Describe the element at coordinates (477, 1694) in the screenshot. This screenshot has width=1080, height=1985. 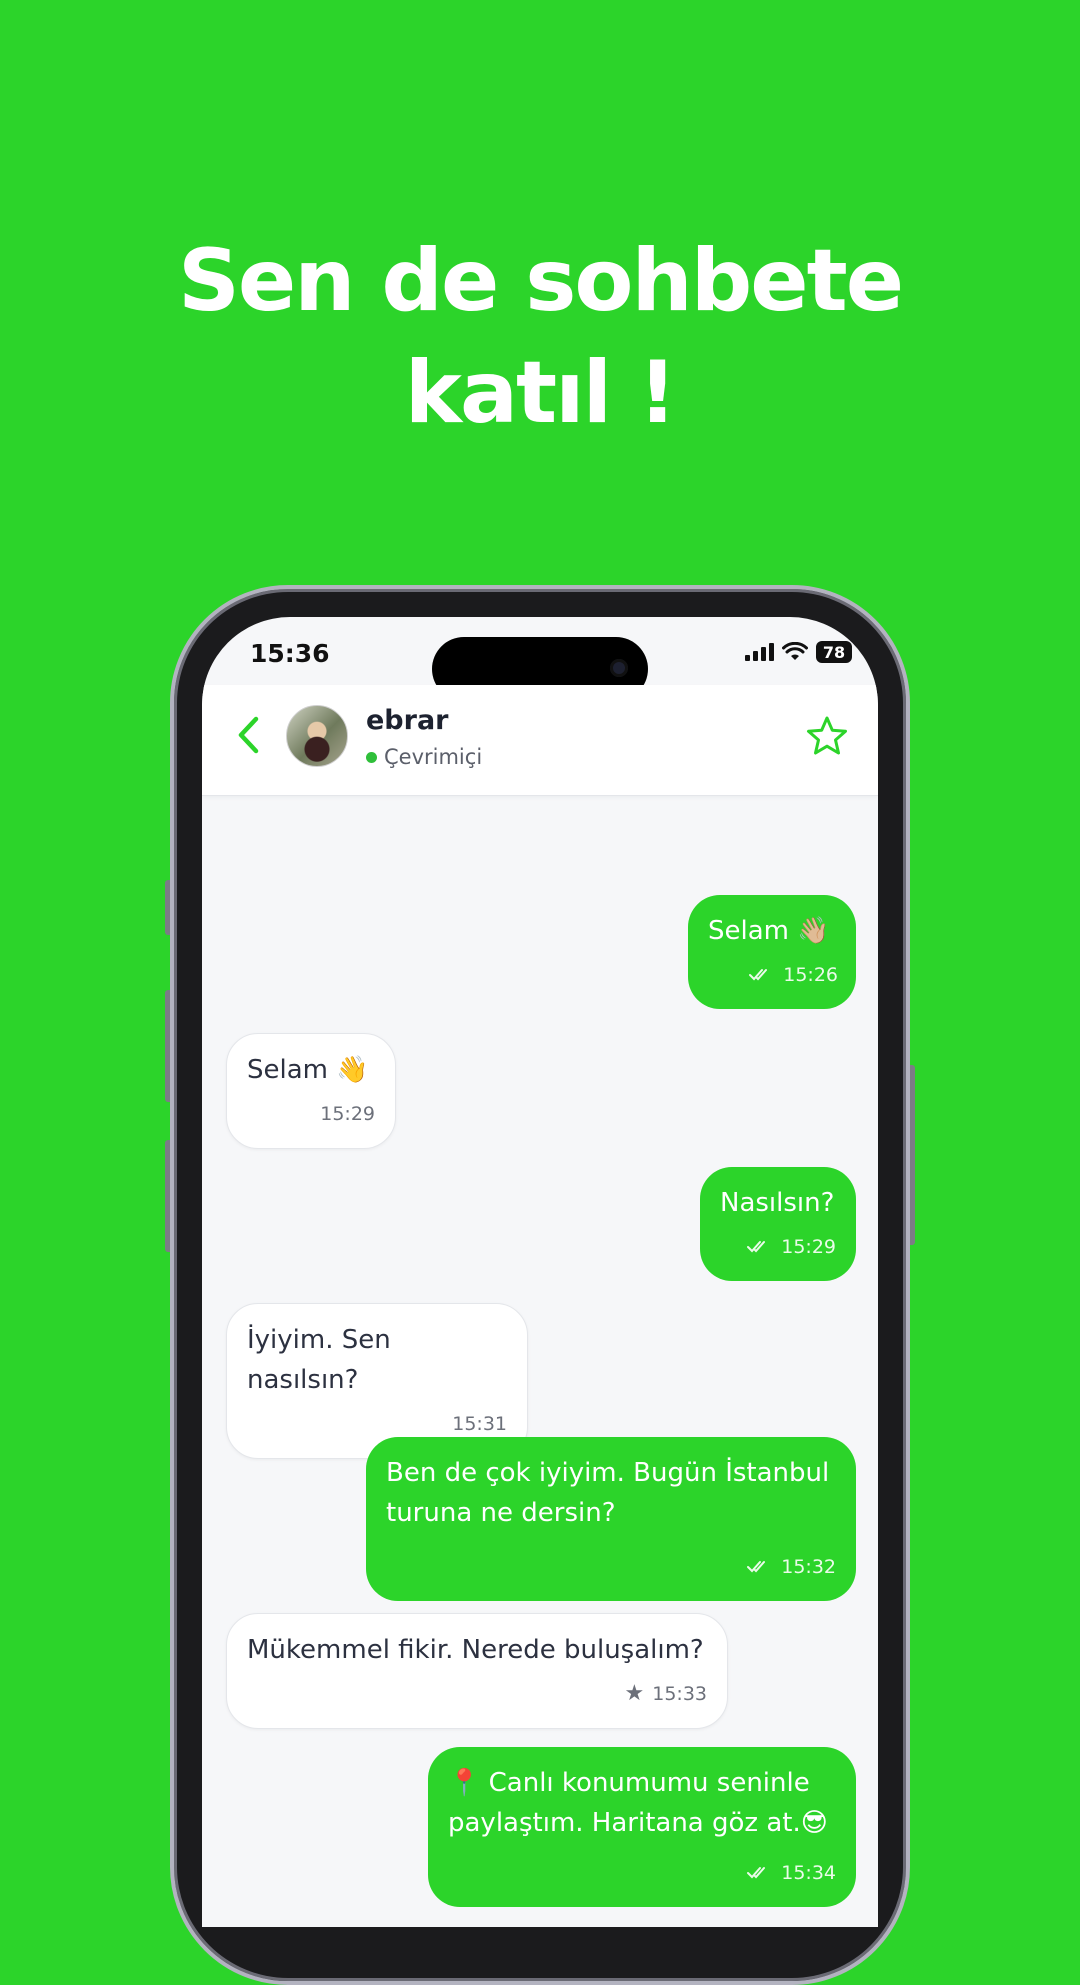
I see `message-meta: ★ 15:33` at that location.